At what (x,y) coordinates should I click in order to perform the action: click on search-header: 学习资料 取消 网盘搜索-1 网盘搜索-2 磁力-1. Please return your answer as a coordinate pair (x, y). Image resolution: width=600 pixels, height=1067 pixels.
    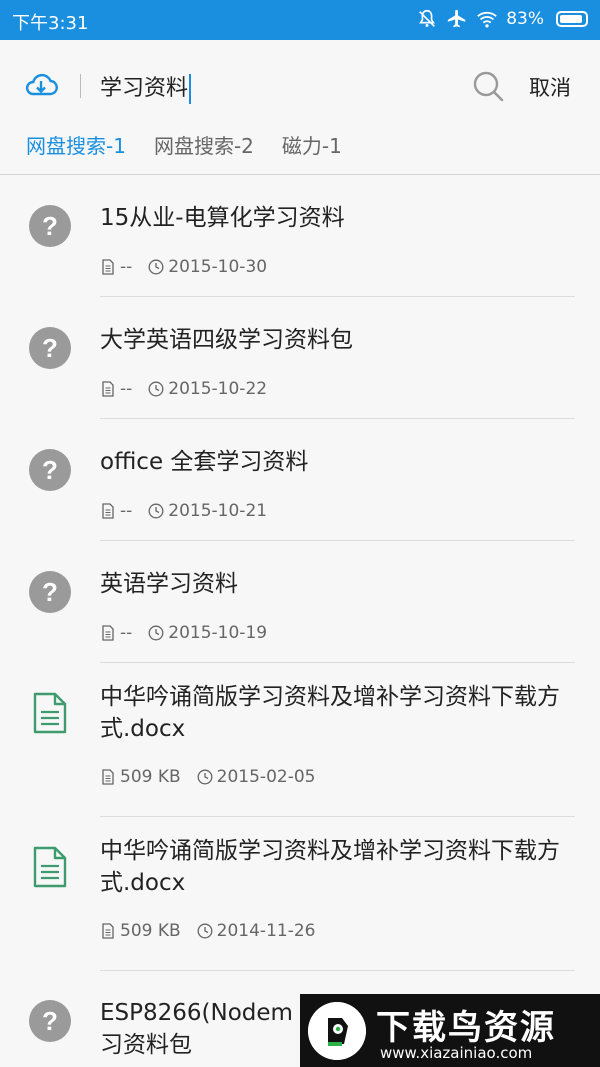
    Looking at the image, I should click on (300, 107).